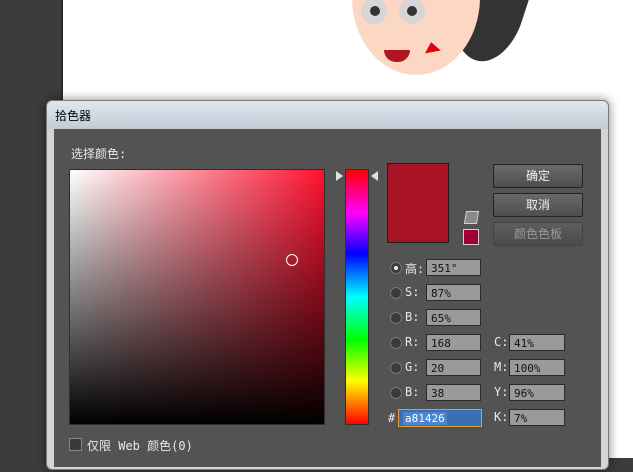 This screenshot has width=633, height=472. Describe the element at coordinates (537, 392) in the screenshot. I see `yellow-field: 96%` at that location.